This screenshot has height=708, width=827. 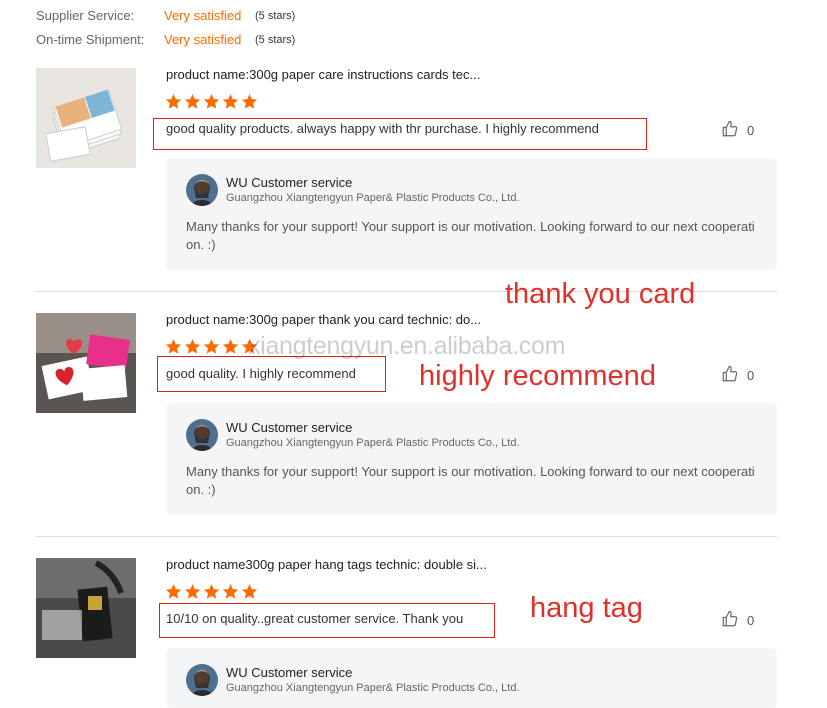 What do you see at coordinates (203, 15) in the screenshot?
I see `supplier-service-value: Very satisfied` at bounding box center [203, 15].